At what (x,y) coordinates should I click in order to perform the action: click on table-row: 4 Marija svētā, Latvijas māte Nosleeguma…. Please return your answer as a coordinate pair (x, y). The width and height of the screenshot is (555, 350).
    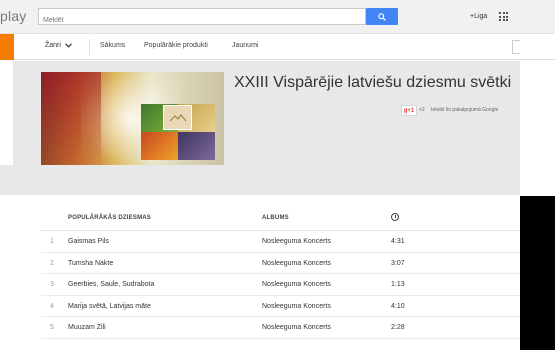
    Looking at the image, I should click on (280, 306).